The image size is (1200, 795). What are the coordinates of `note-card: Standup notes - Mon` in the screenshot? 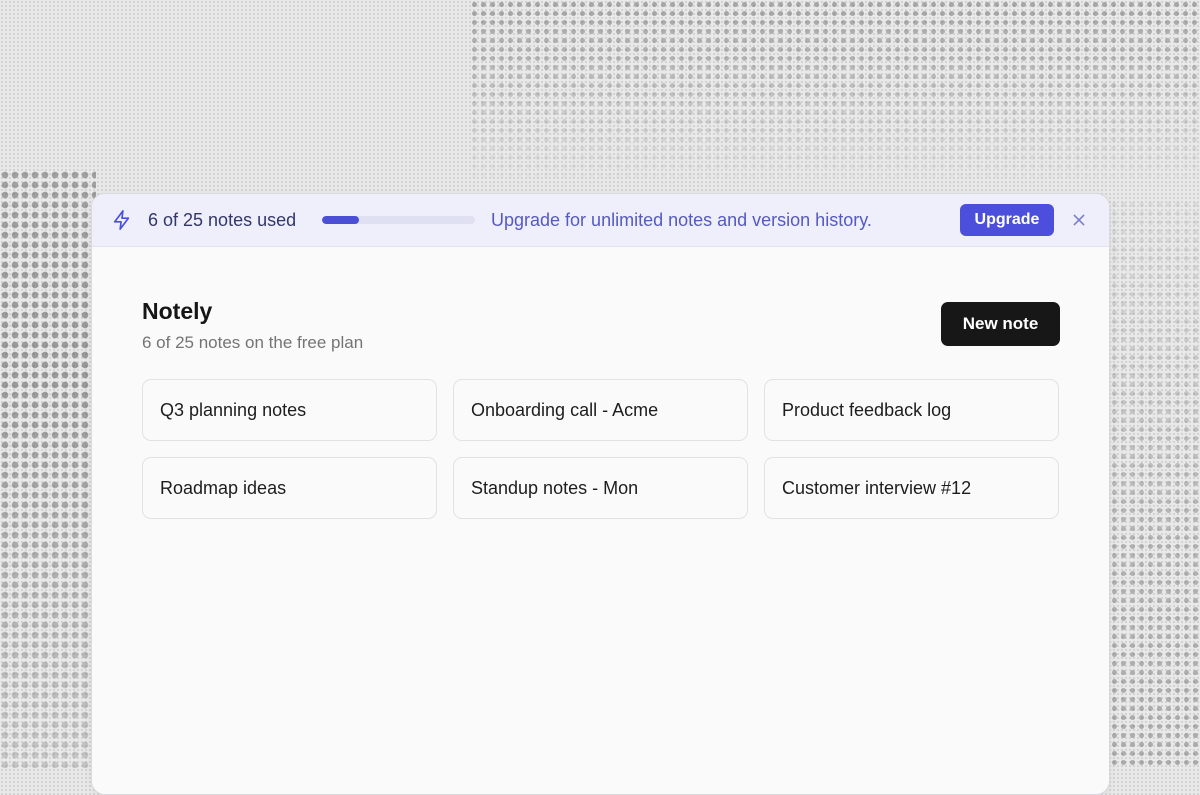 It's located at (600, 488).